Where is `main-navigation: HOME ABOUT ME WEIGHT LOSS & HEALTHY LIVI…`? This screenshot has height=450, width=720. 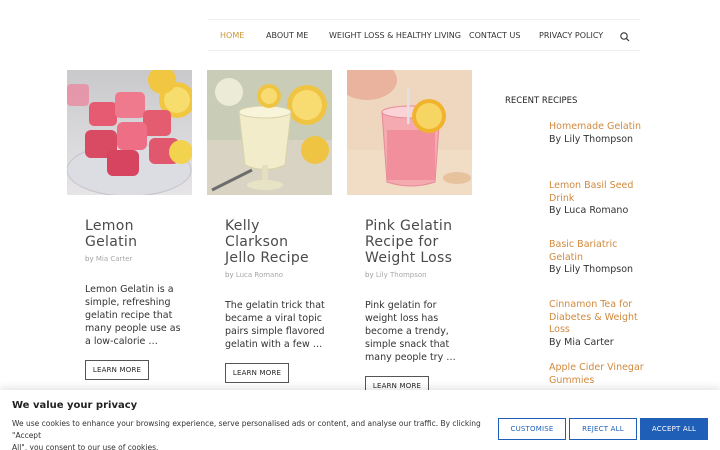
main-navigation: HOME ABOUT ME WEIGHT LOSS & HEALTHY LIVI… is located at coordinates (424, 35).